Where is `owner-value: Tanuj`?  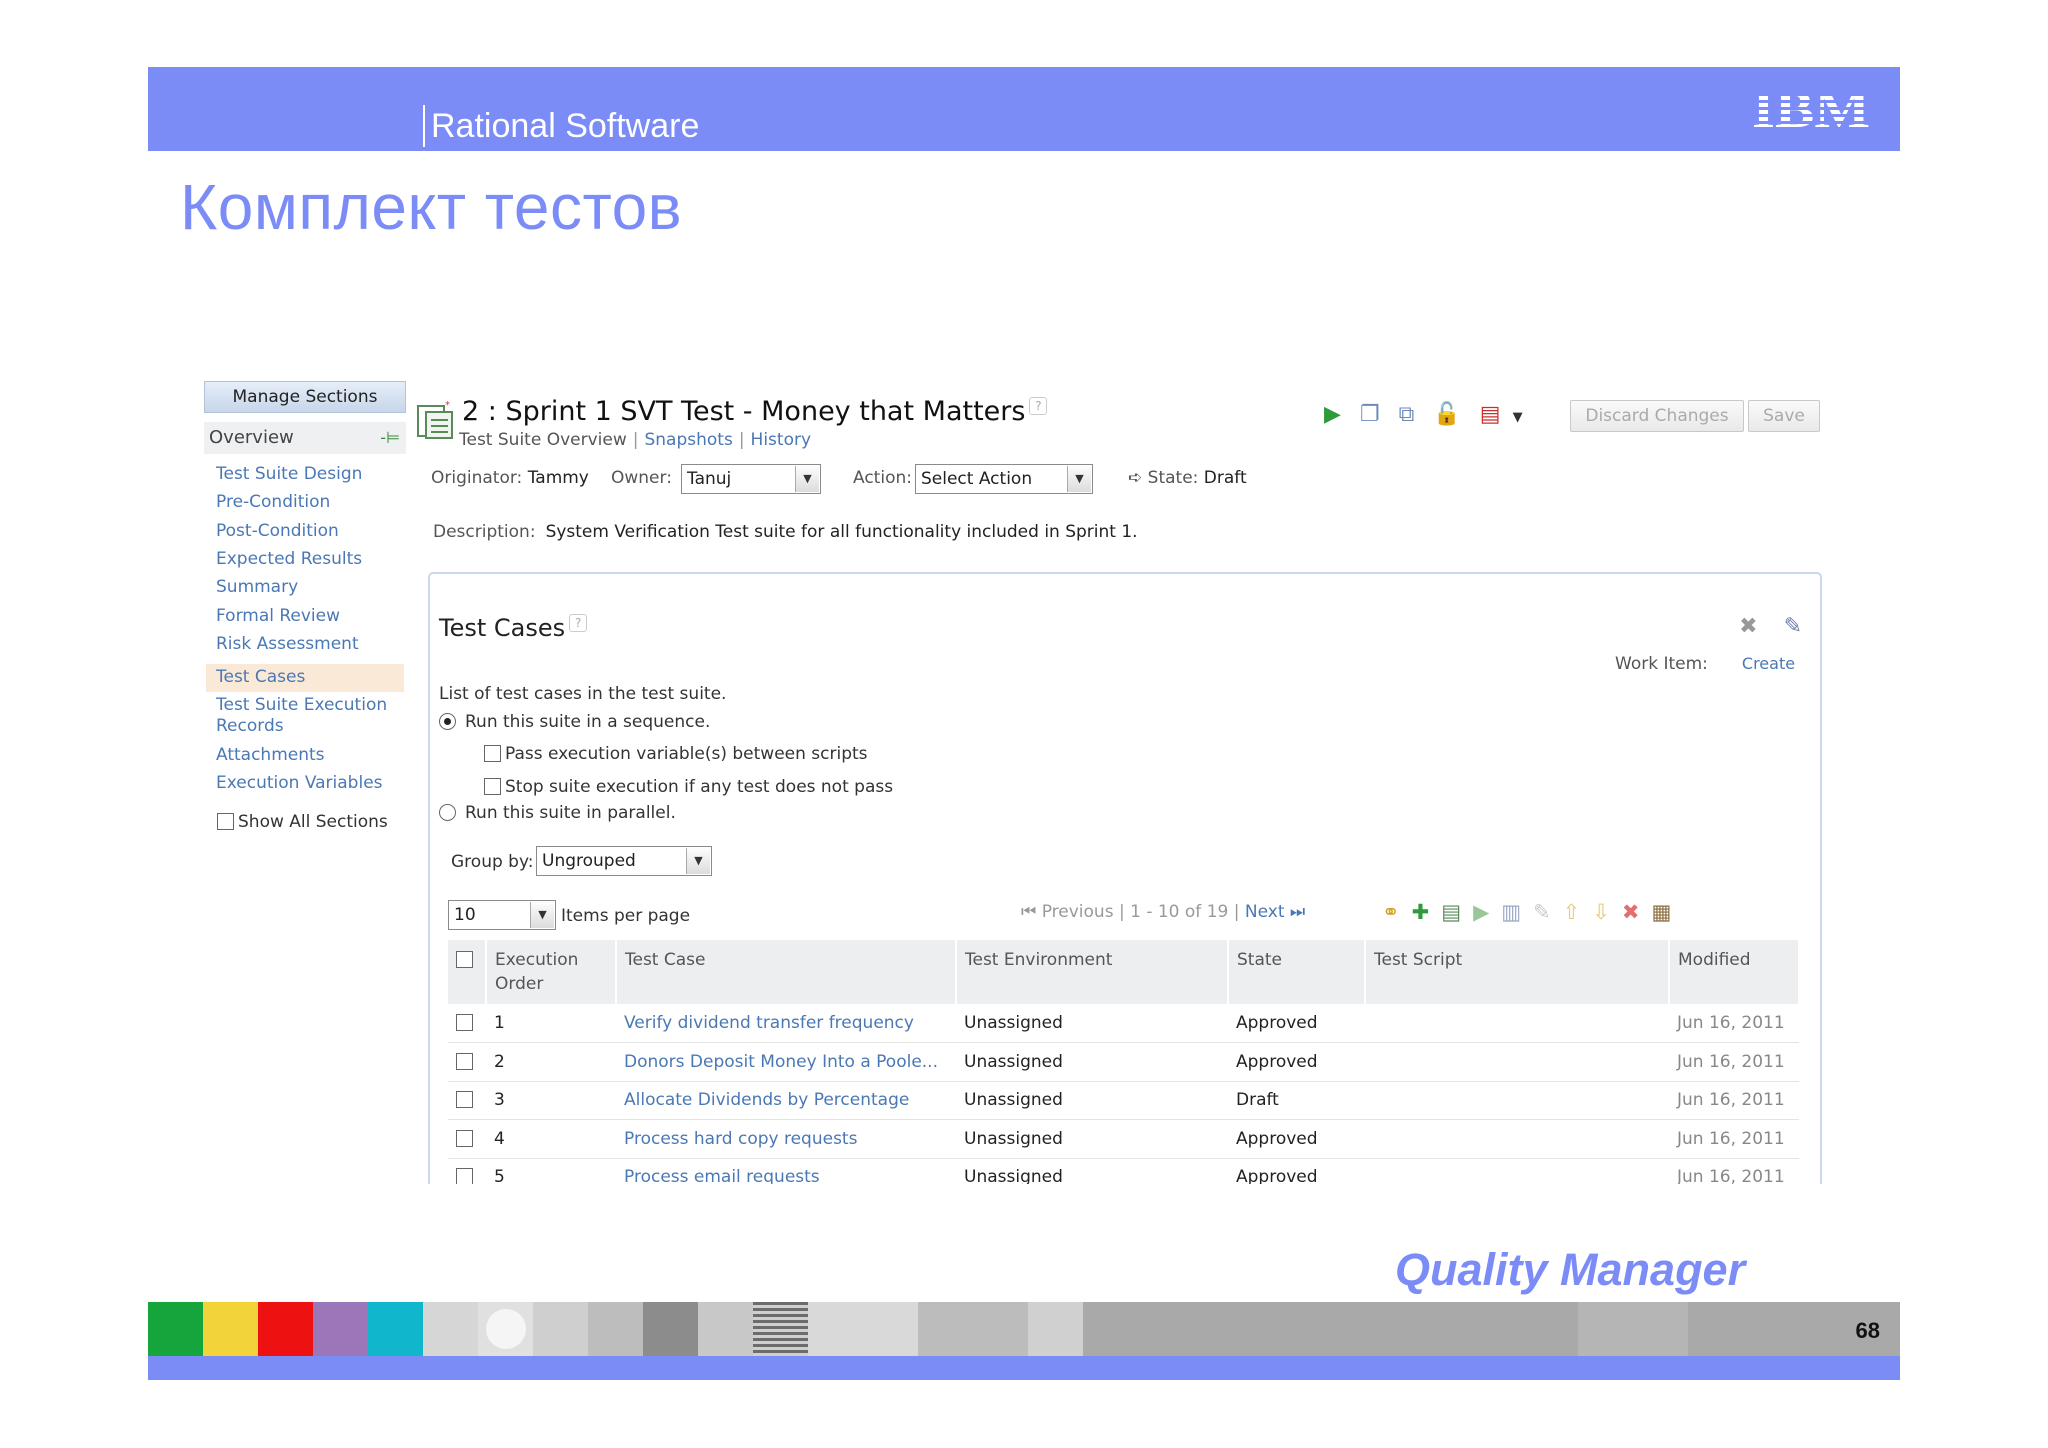
owner-value: Tanuj is located at coordinates (709, 479).